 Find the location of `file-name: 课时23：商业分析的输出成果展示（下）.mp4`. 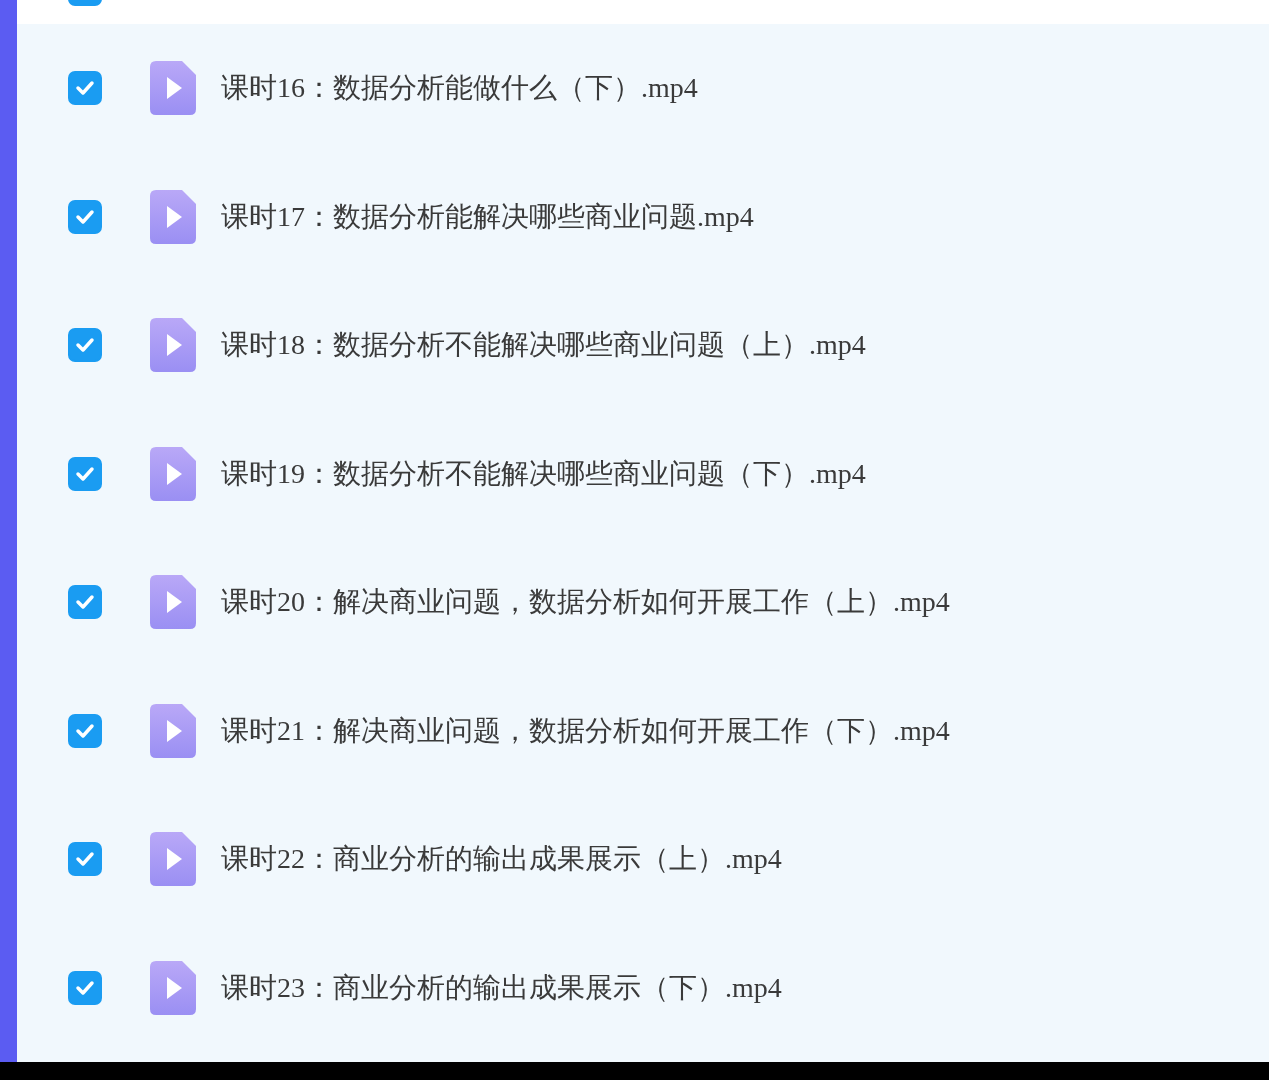

file-name: 课时23：商业分析的输出成果展示（下）.mp4 is located at coordinates (501, 987).